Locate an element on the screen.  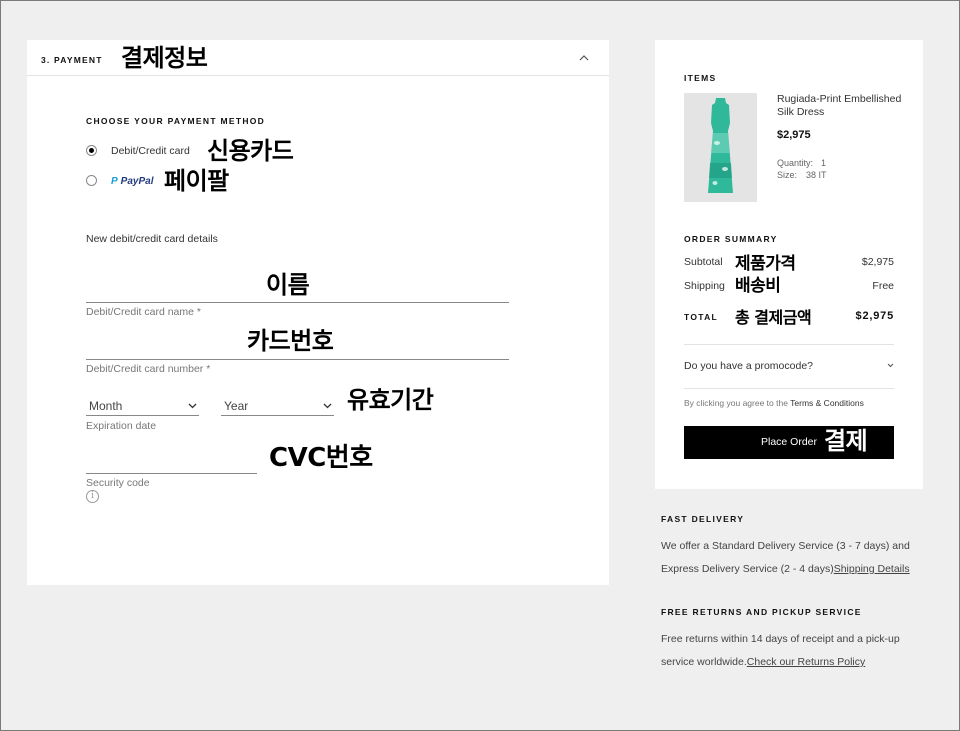
subtotal-value: $2,975 is located at coordinates (877, 262).